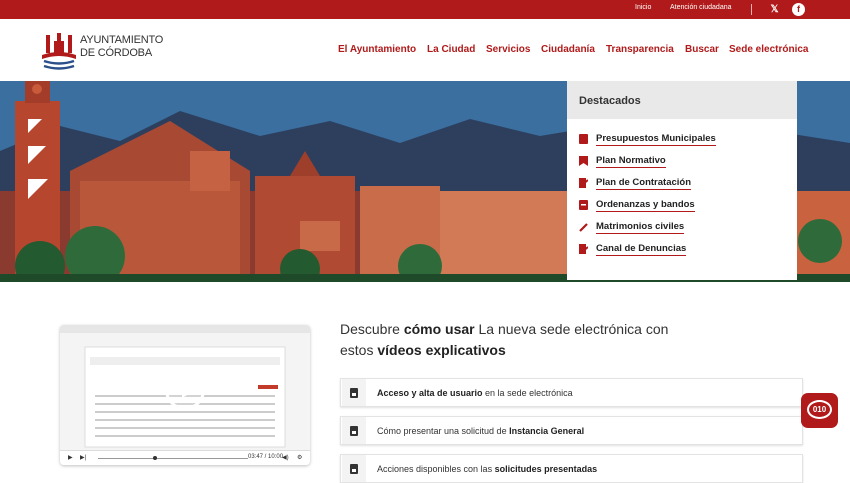 The width and height of the screenshot is (850, 483). I want to click on destacado-plan-contratacion: Plan de Contratación, so click(635, 183).